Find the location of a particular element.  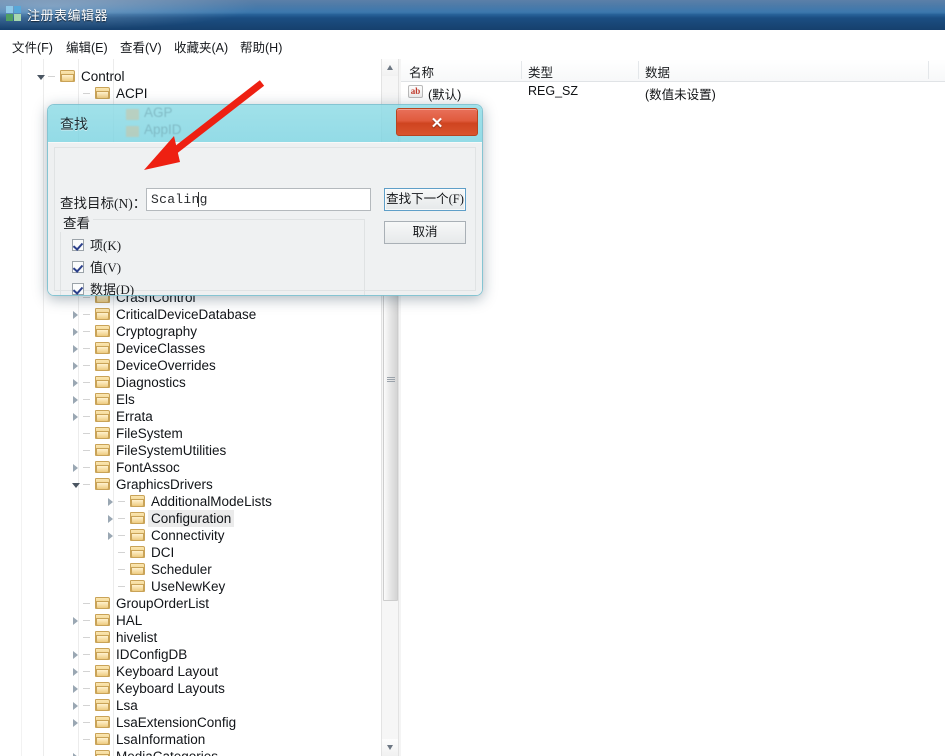

tree-item-label: Diagnostics is located at coordinates (151, 382).